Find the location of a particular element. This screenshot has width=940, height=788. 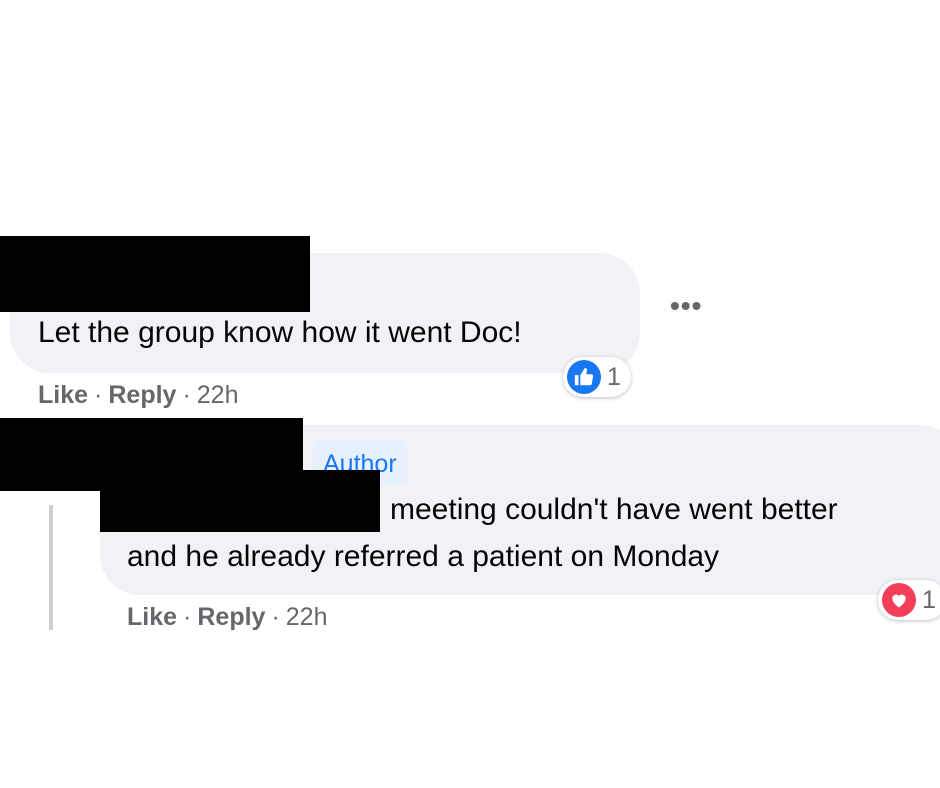

comment-actions: Like · Reply · 22h is located at coordinates (138, 395).